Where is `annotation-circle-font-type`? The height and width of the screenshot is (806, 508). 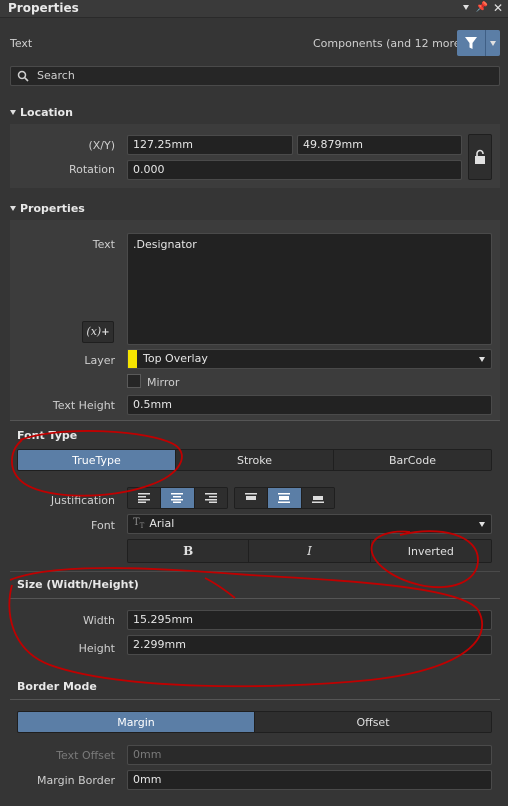 annotation-circle-font-type is located at coordinates (97, 463).